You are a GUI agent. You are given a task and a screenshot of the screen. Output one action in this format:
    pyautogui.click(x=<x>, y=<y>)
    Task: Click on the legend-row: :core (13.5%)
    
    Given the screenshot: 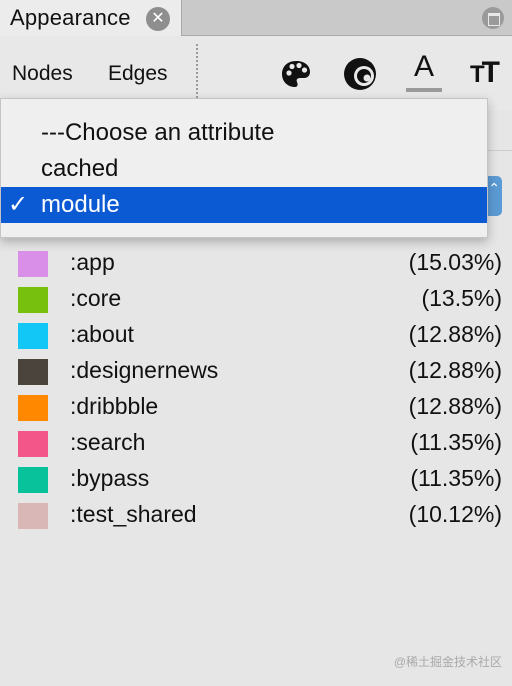 What is the action you would take?
    pyautogui.click(x=256, y=300)
    